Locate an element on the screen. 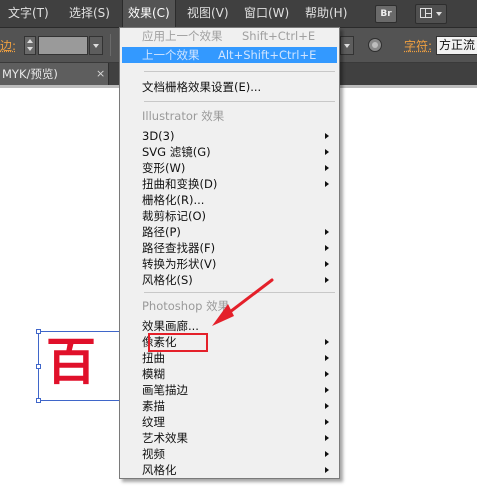 The height and width of the screenshot is (489, 477). menu-item-artistic: 艺术效果 is located at coordinates (229, 438).